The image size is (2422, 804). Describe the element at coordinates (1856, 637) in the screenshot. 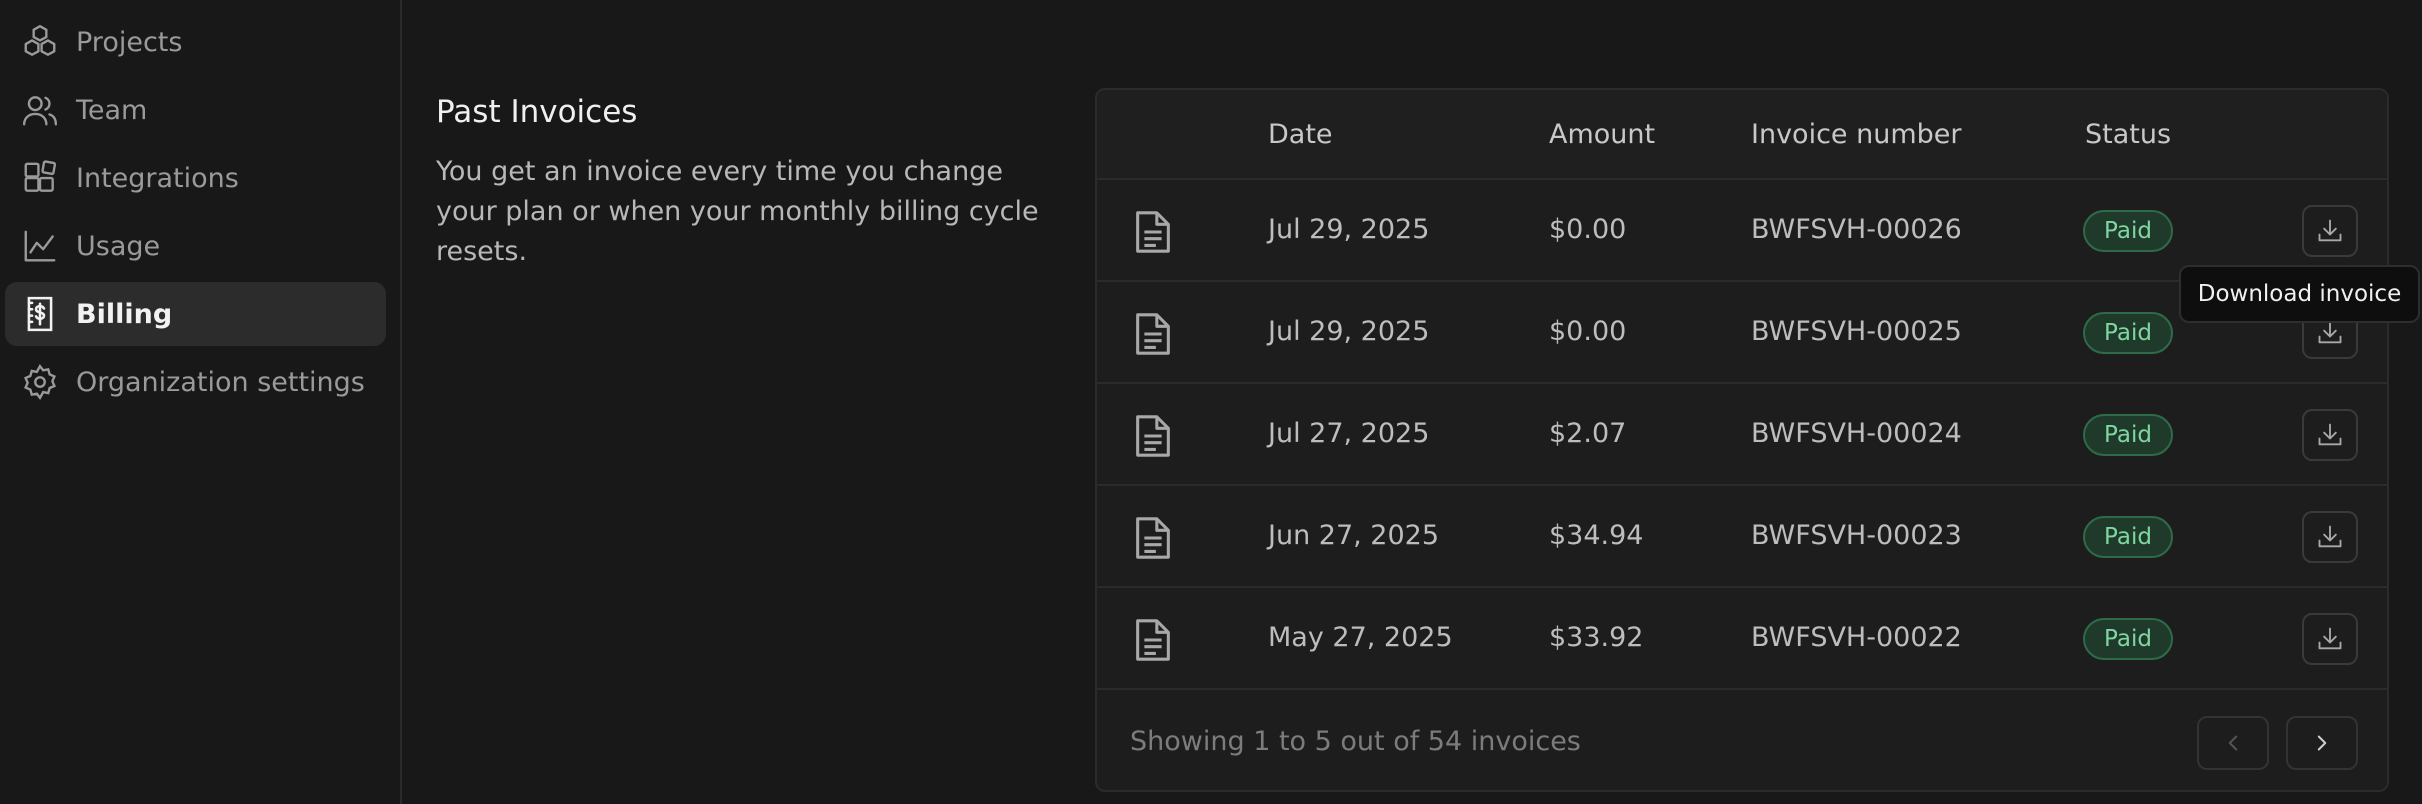

I see `invoice-number: BWFSVH-00022` at that location.